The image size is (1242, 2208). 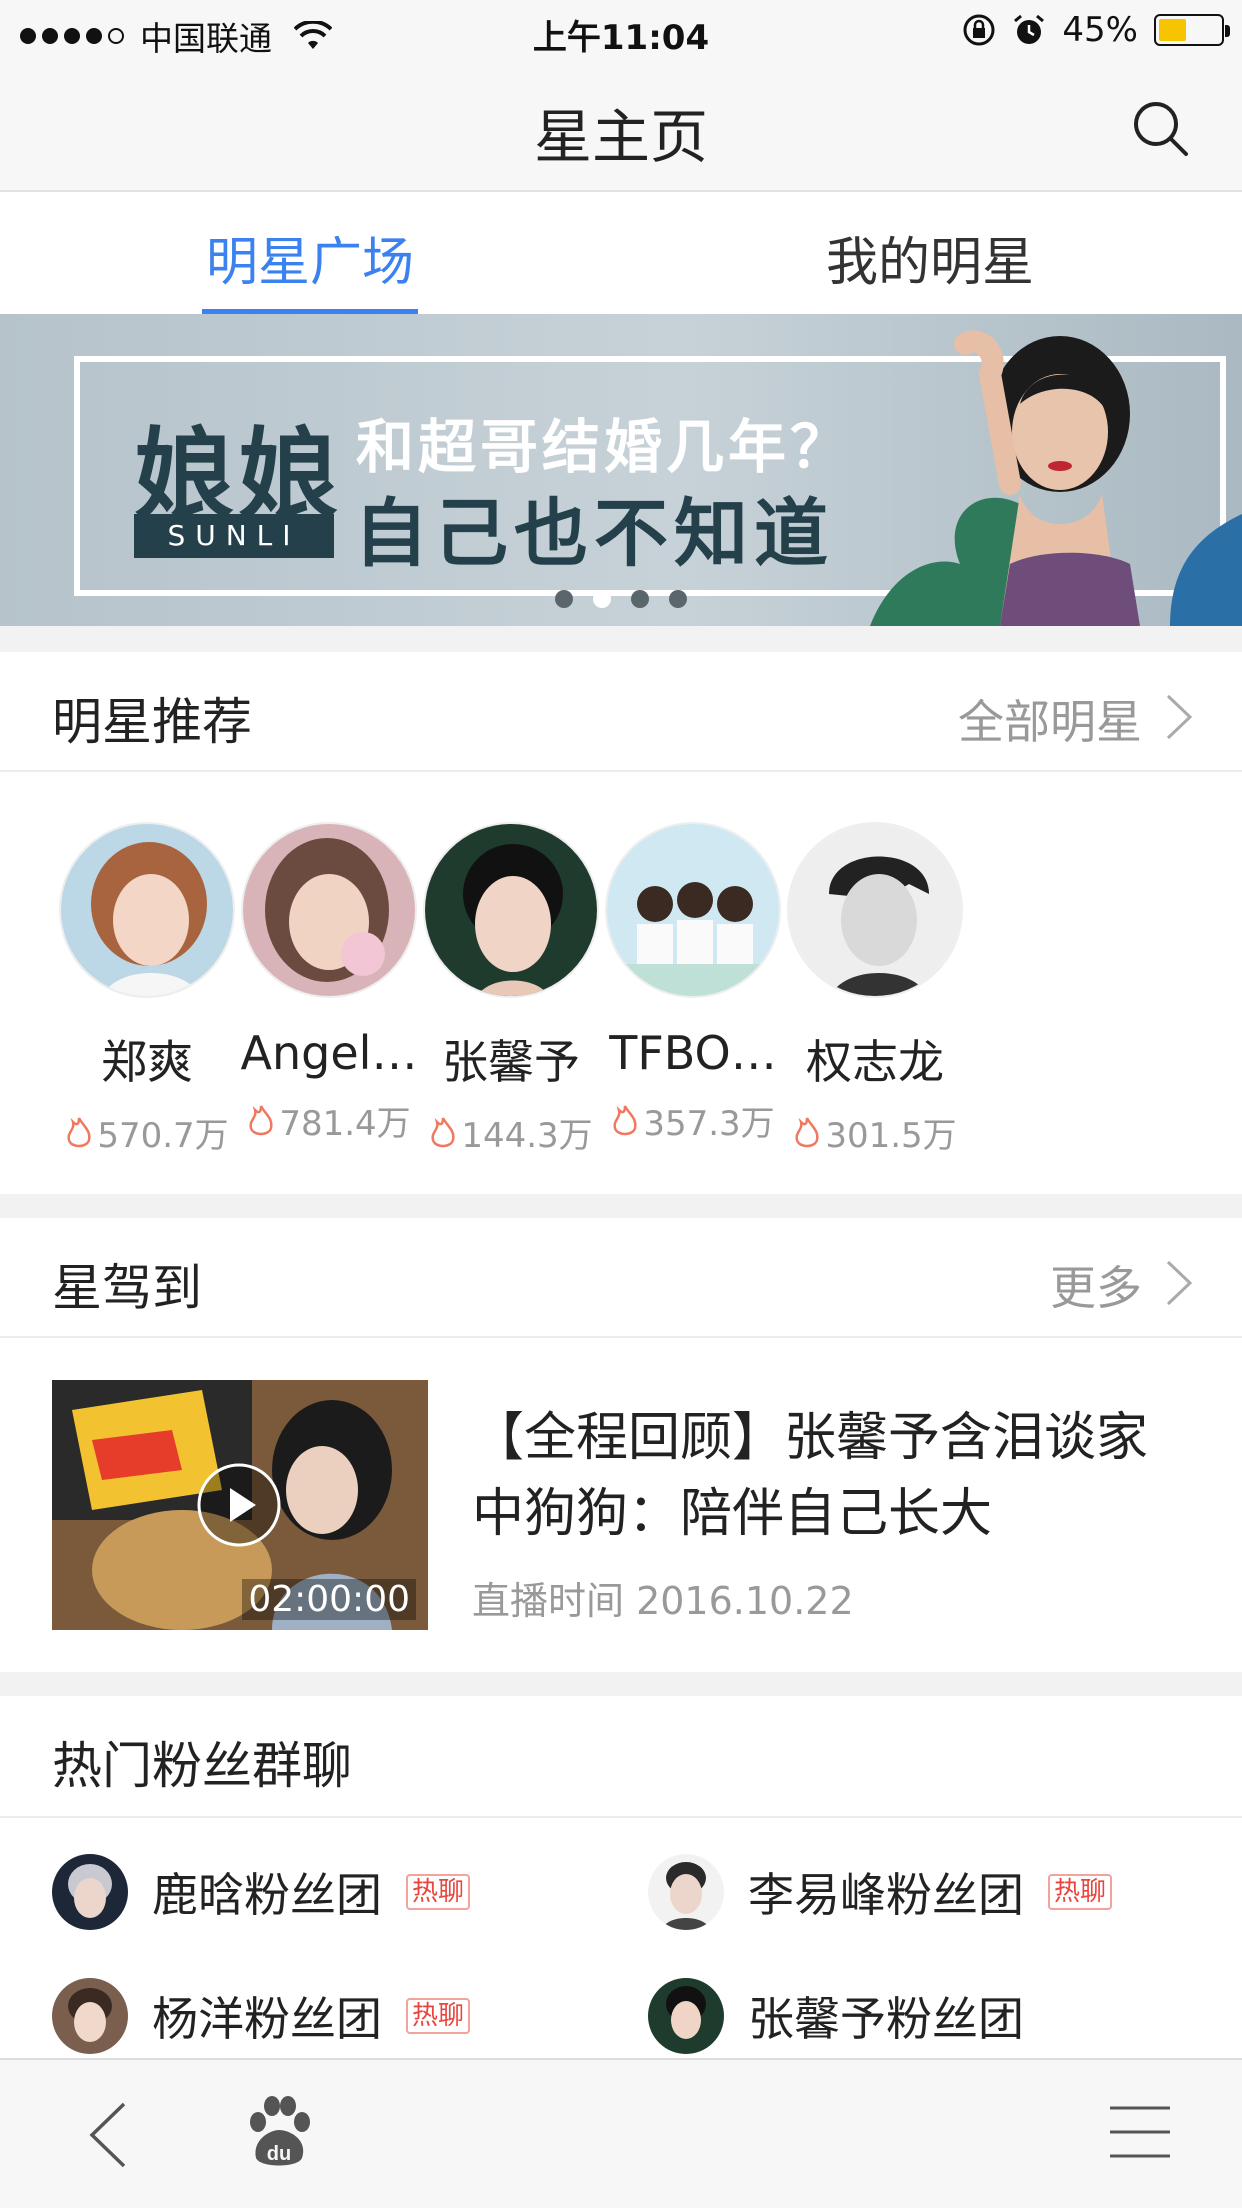 I want to click on fan-group-item: 鹿晗粉丝团 热聊, so click(x=261, y=1892).